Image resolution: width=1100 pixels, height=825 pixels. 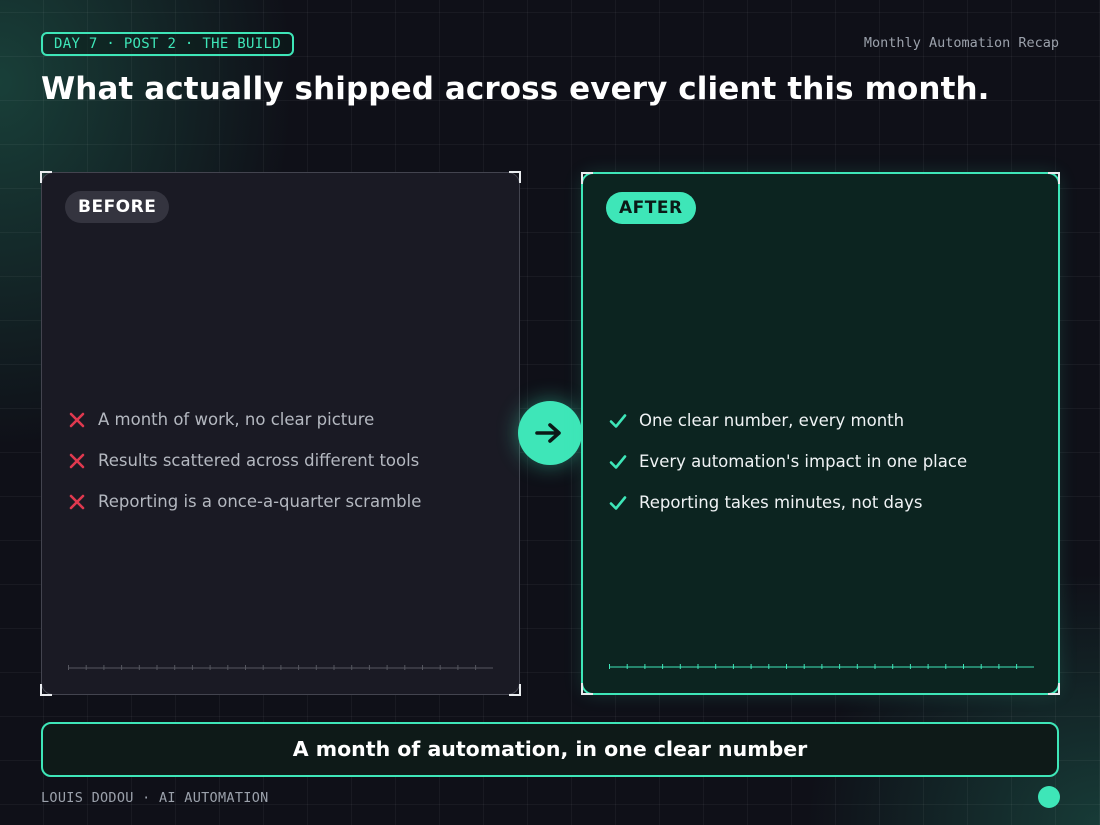 I want to click on after-badge: AFTER, so click(x=651, y=208).